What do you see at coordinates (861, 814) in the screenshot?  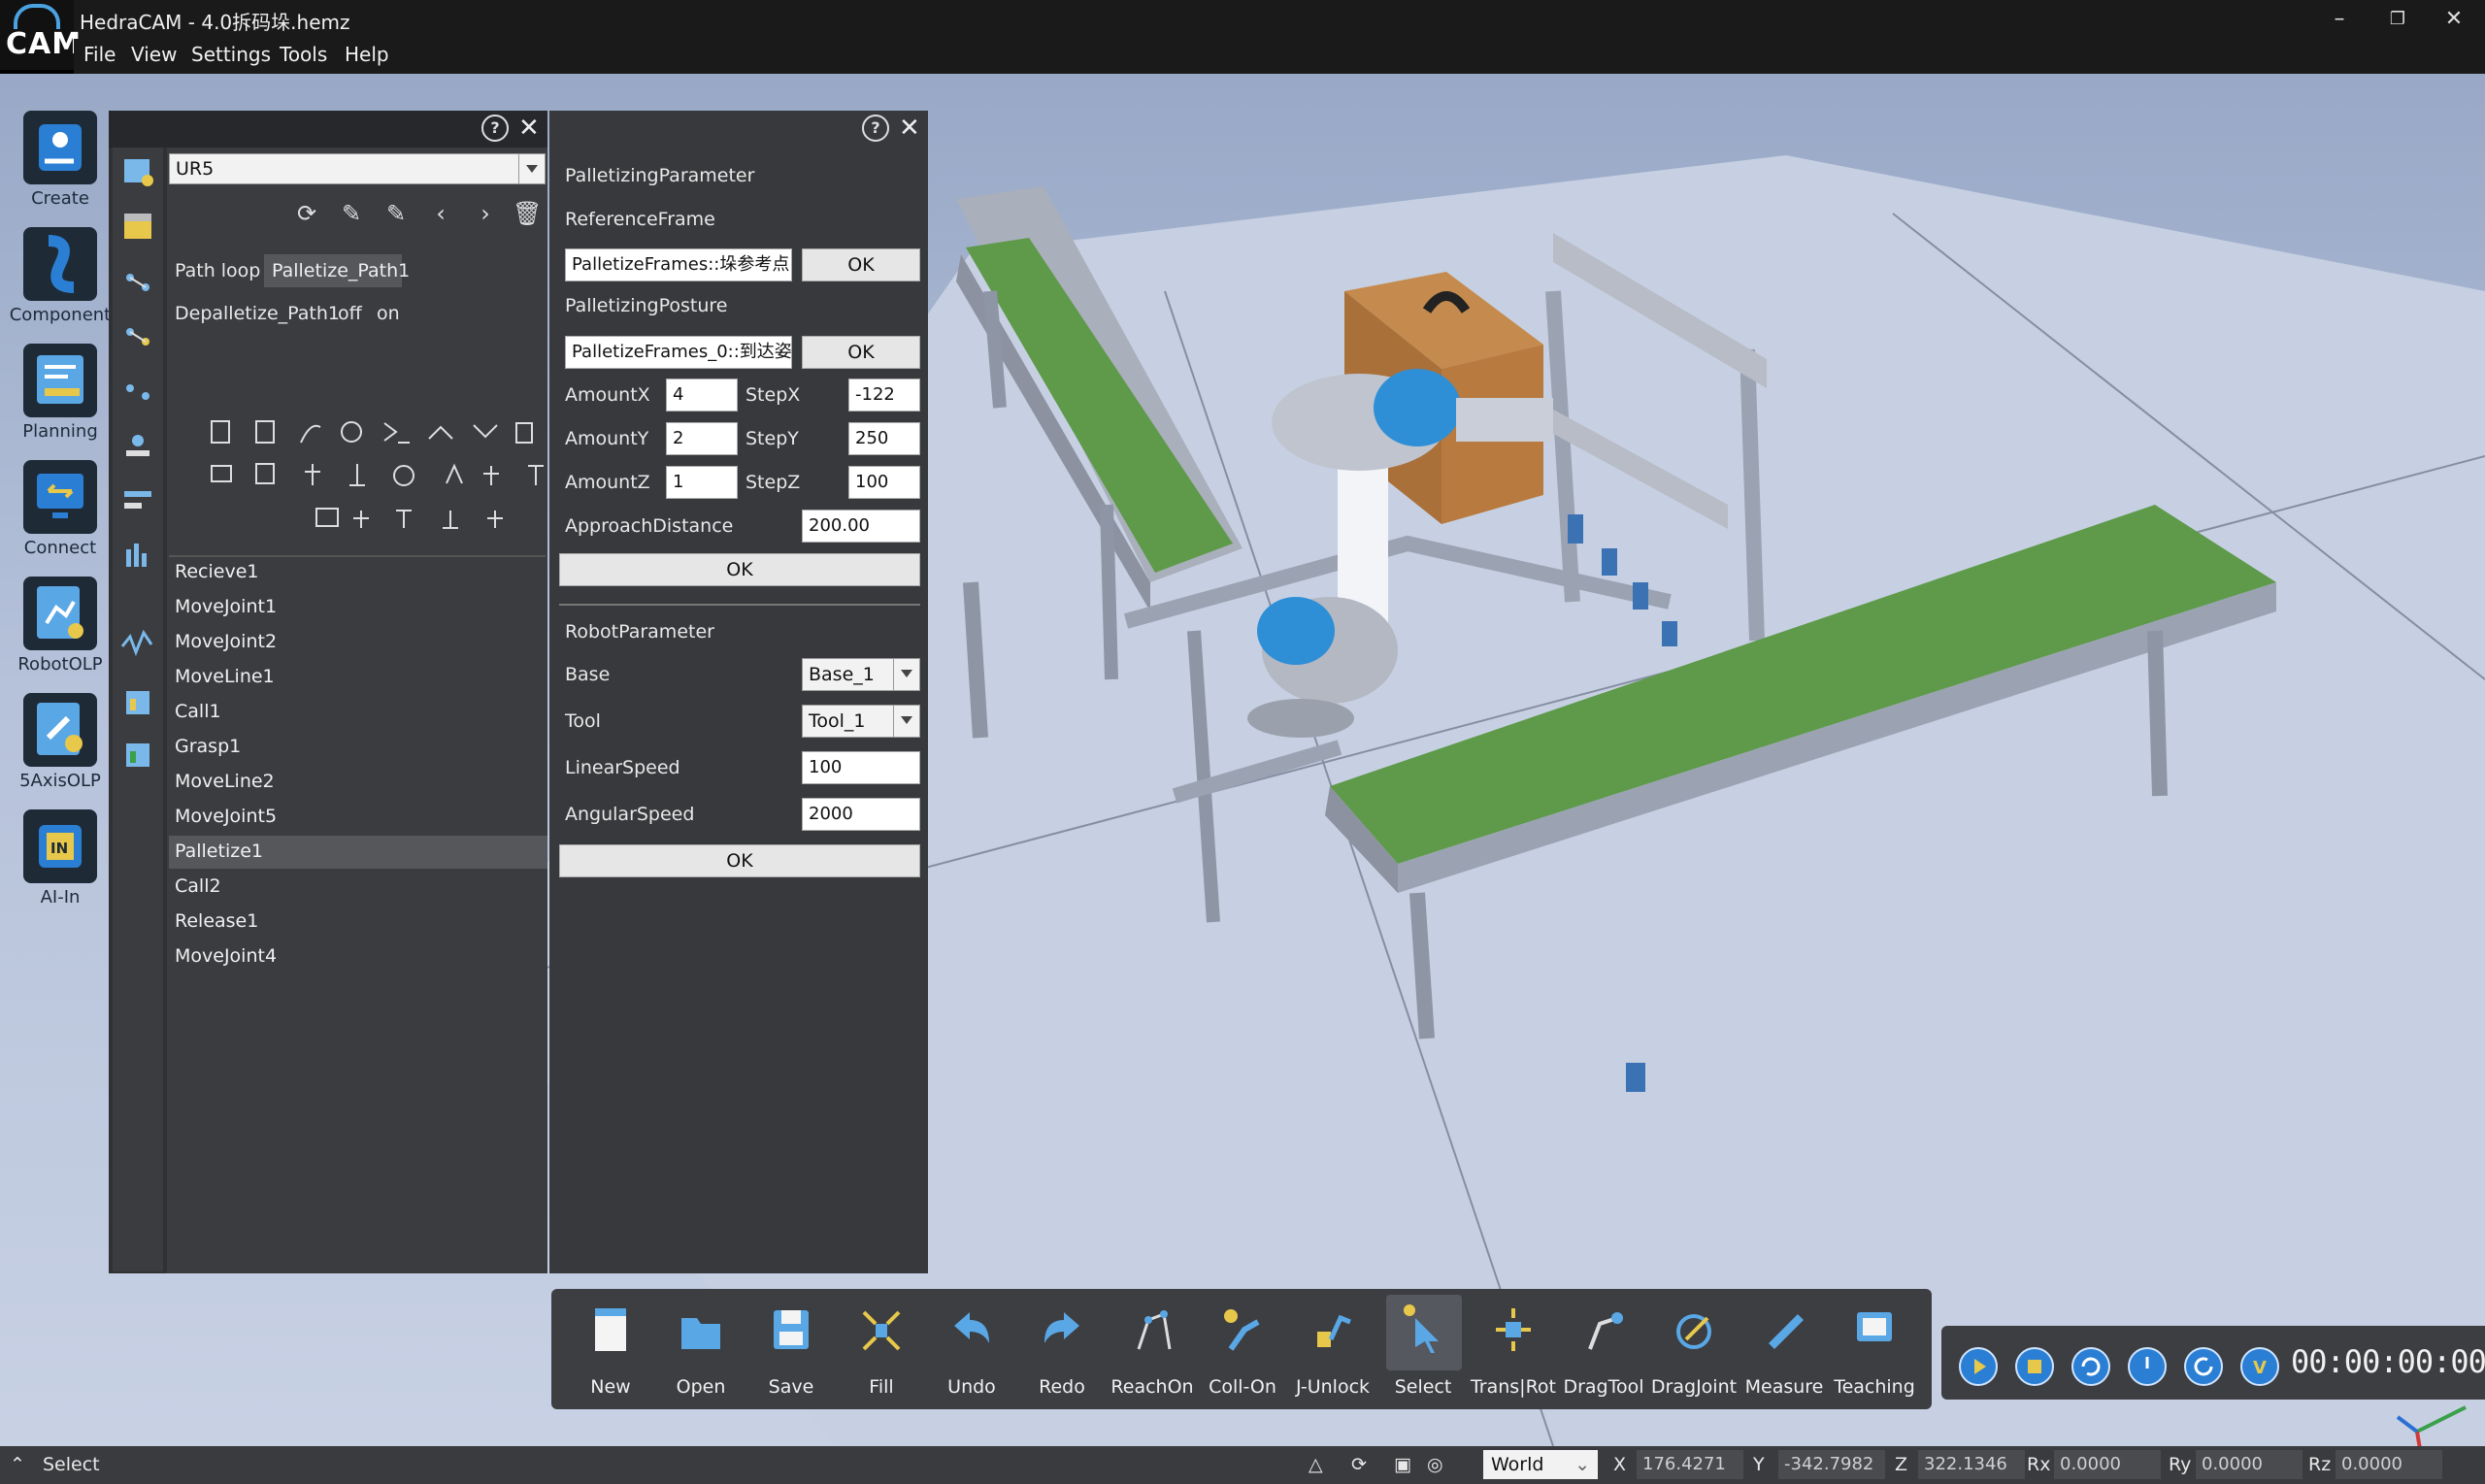 I see `angular-speed-field: 2000` at bounding box center [861, 814].